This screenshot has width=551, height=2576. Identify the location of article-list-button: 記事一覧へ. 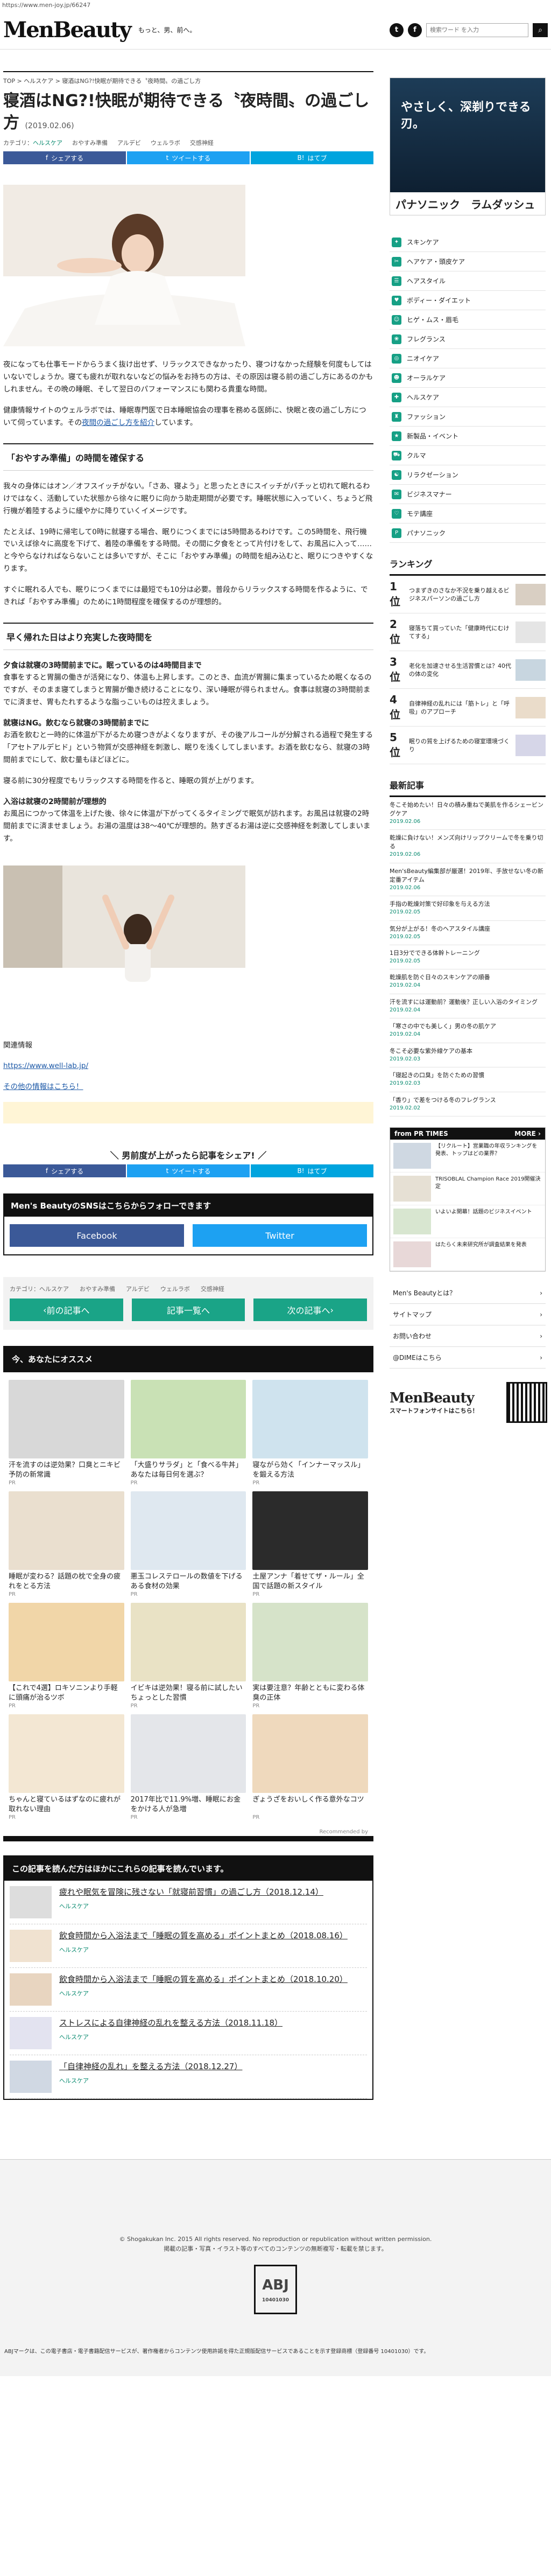
(188, 1310).